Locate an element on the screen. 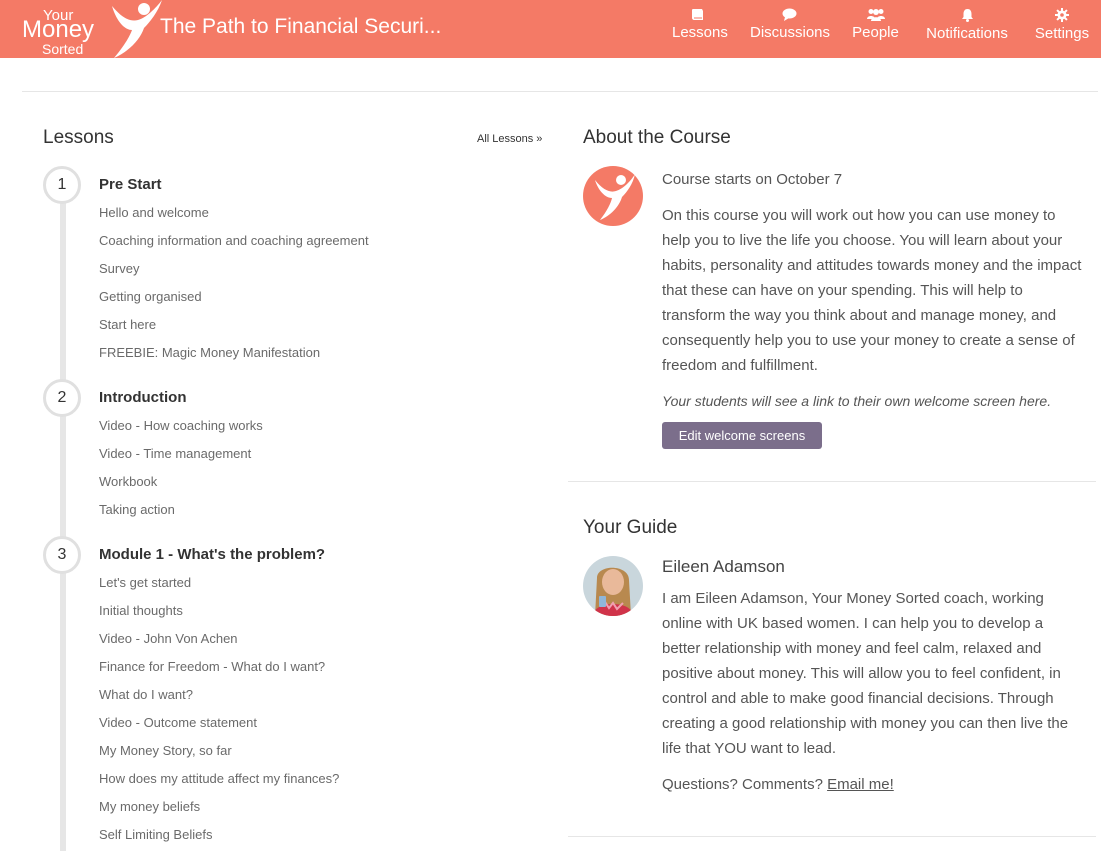 The image size is (1101, 851). section-number-badge: 2 is located at coordinates (62, 398).